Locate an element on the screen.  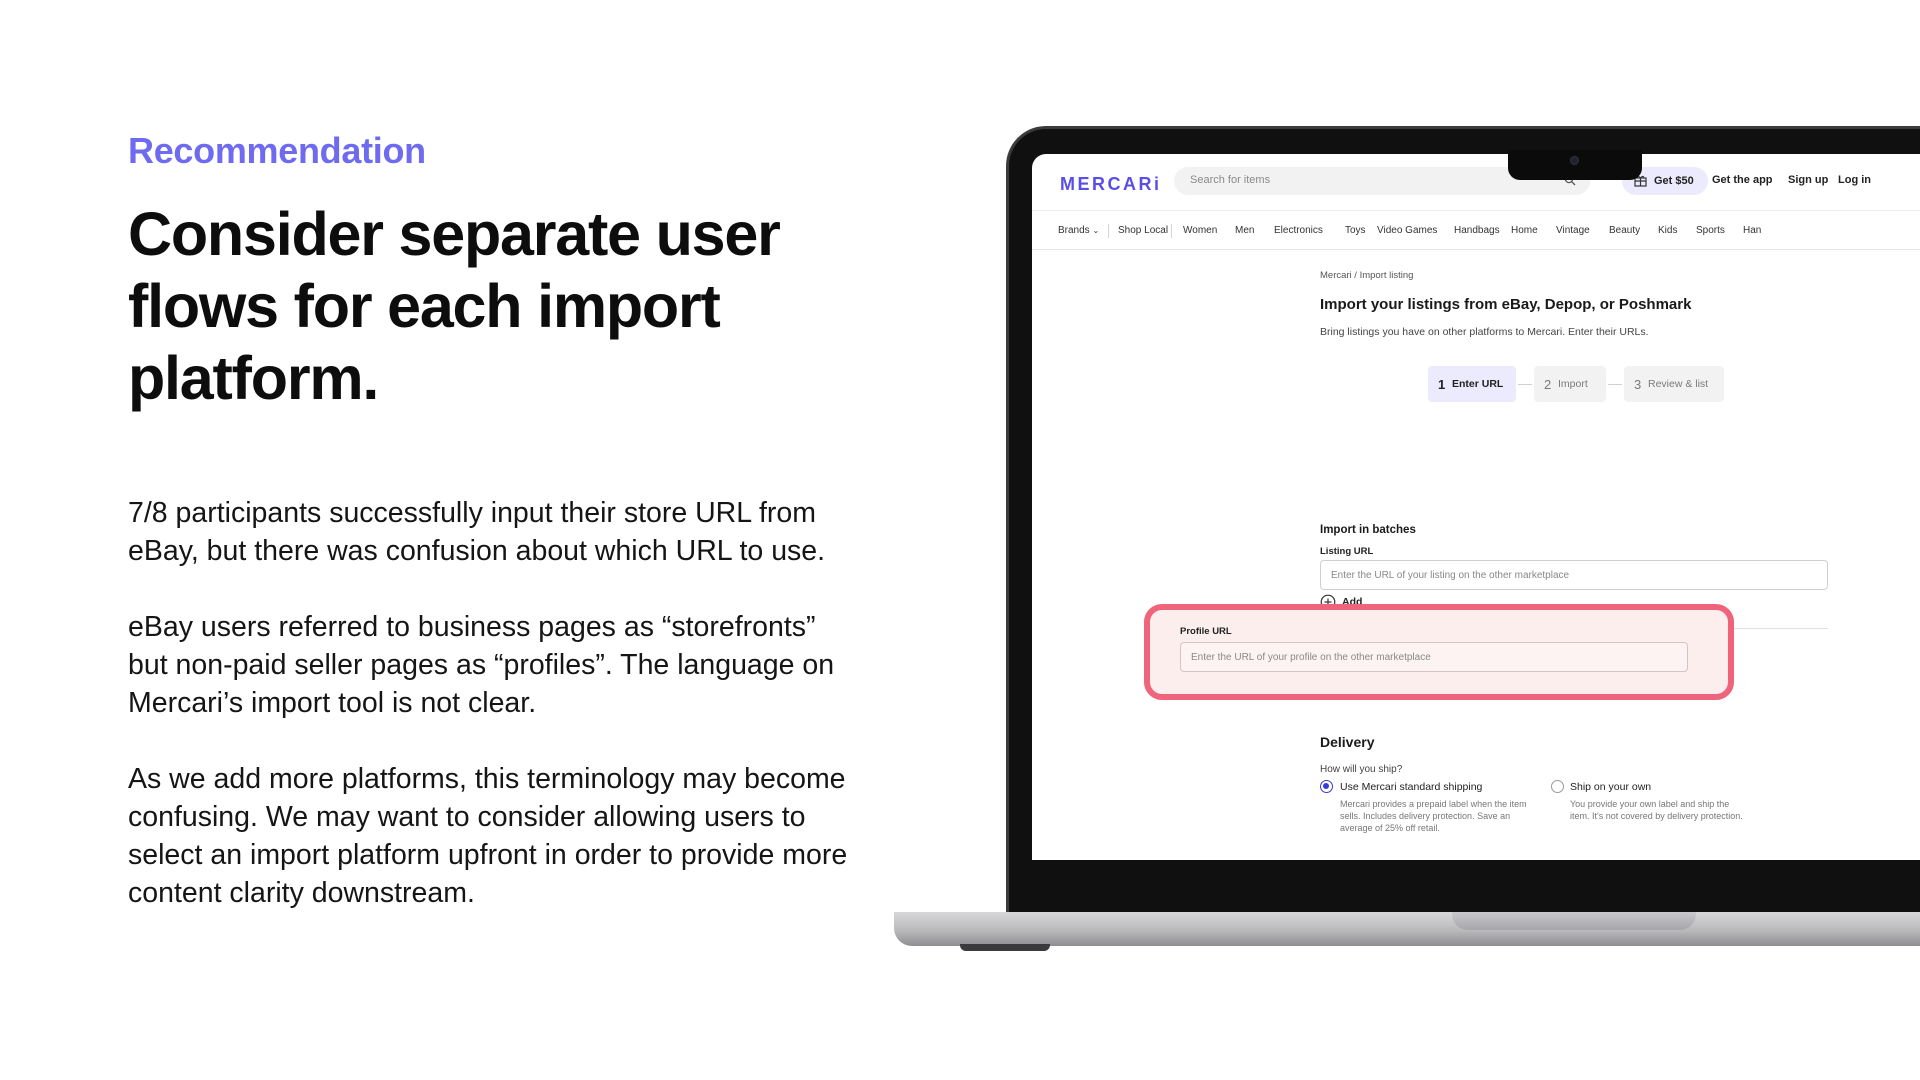
category-handbags: Handbags is located at coordinates (1477, 230).